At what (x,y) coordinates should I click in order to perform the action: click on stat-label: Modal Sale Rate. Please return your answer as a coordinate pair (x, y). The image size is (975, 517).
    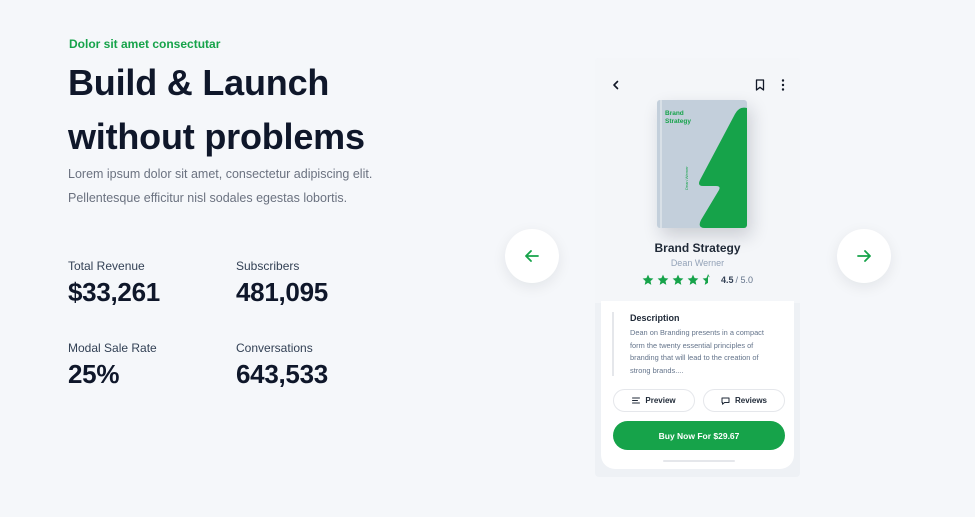
    Looking at the image, I should click on (112, 348).